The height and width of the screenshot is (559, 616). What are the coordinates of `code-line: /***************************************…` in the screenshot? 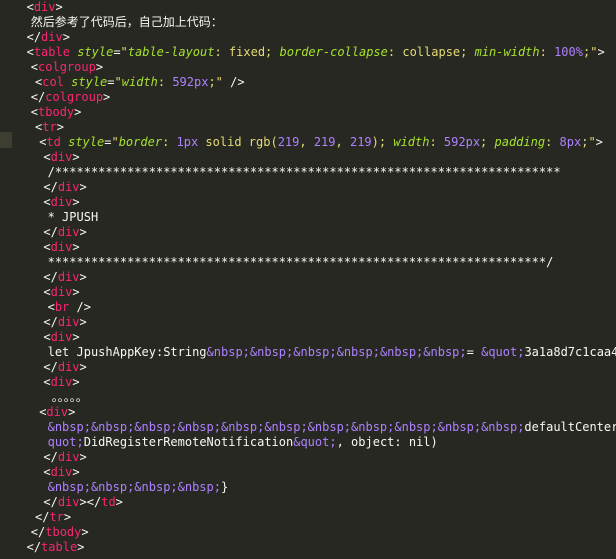 It's located at (304, 172).